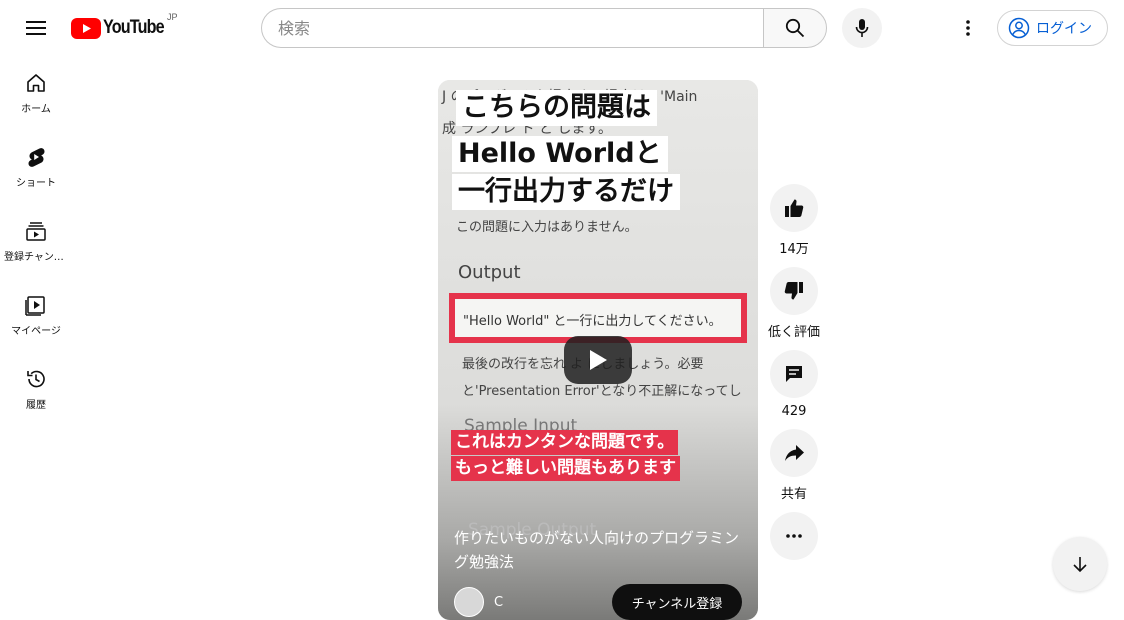  What do you see at coordinates (36, 109) in the screenshot?
I see `sidebar-item-label: ホーム` at bounding box center [36, 109].